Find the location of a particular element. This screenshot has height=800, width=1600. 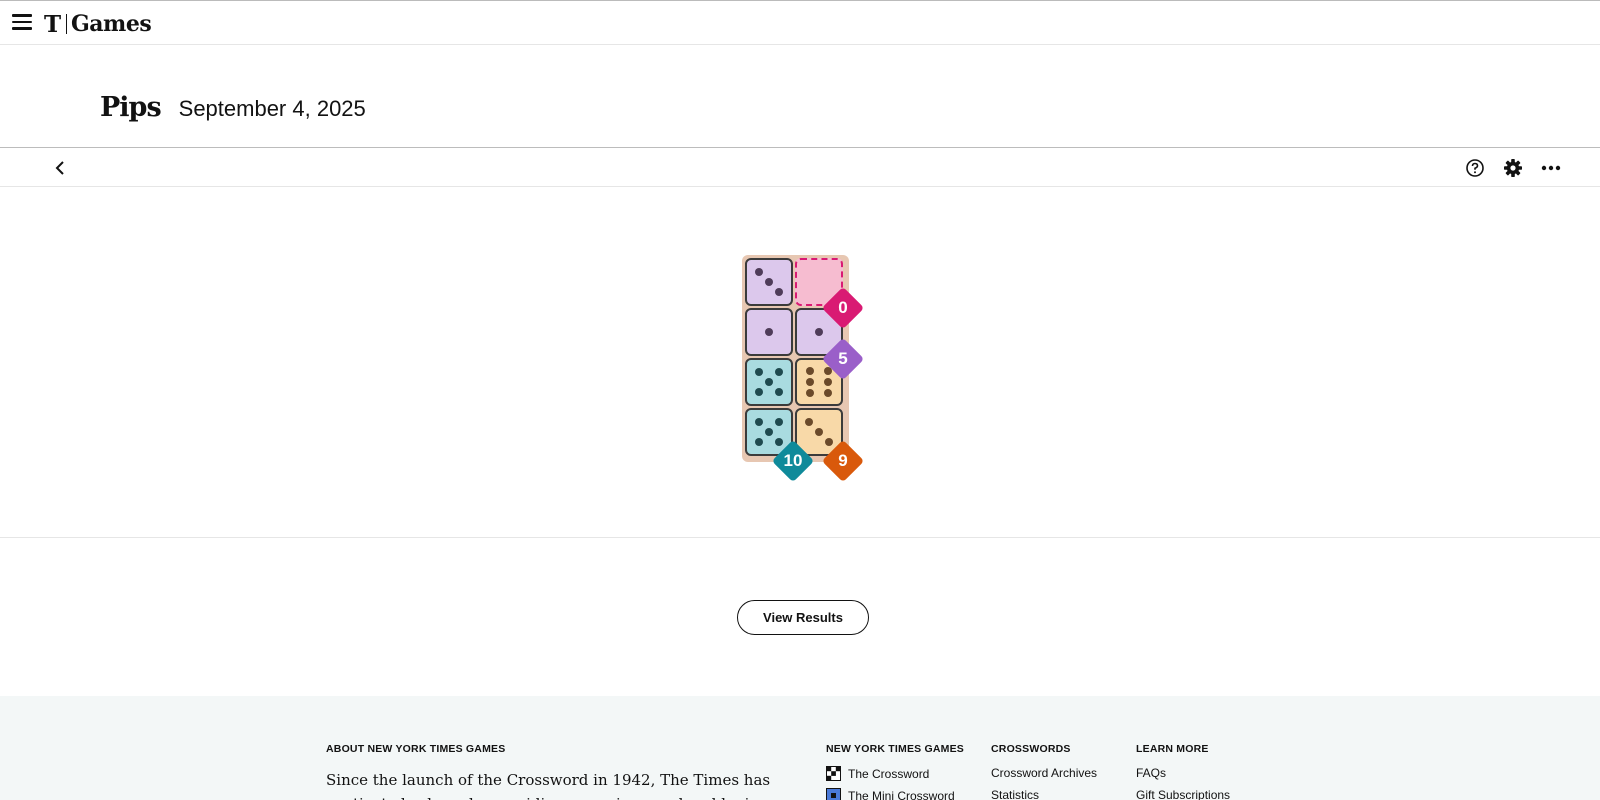

pips-board: 0 5 10 9 is located at coordinates (803, 369).